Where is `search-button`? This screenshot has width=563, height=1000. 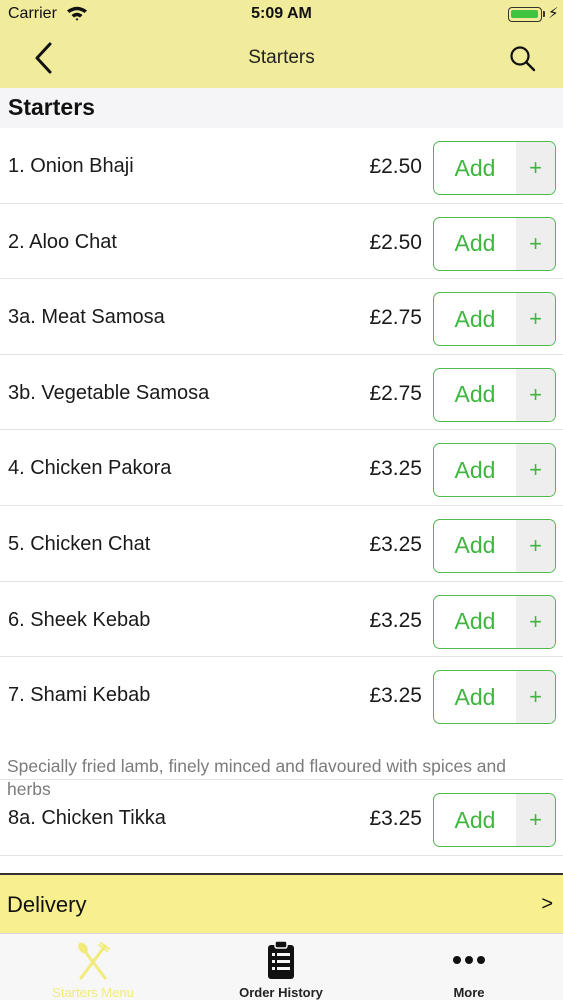
search-button is located at coordinates (523, 59).